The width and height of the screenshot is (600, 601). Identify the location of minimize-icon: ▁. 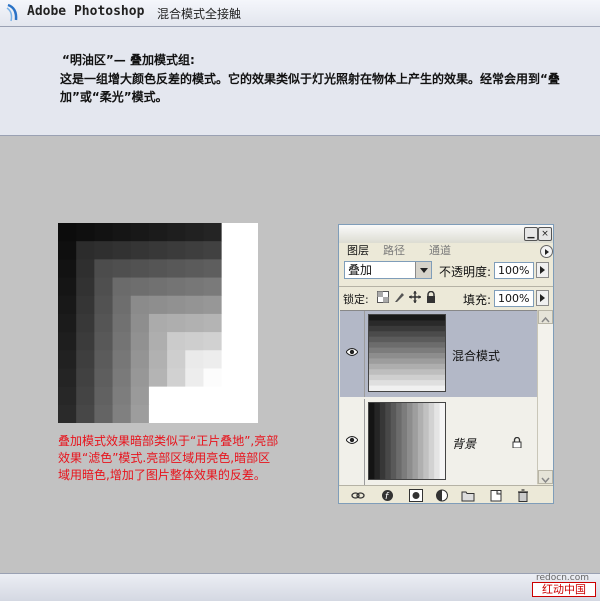
(531, 234).